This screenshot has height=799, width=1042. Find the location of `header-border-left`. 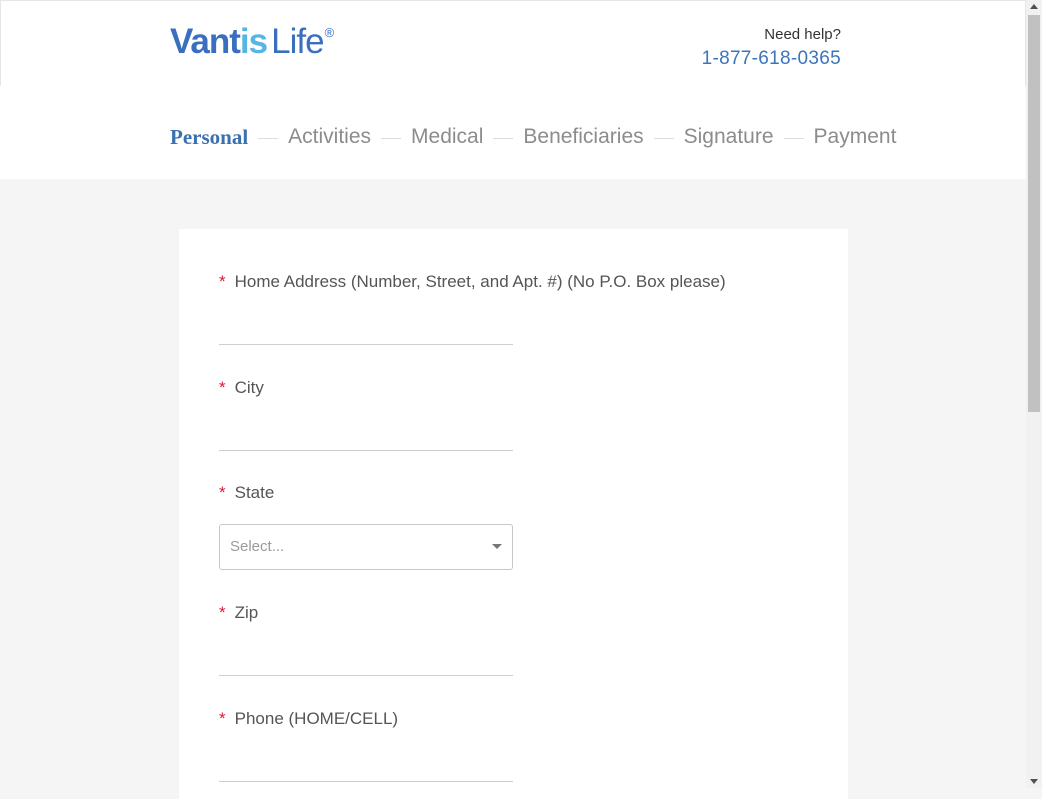

header-border-left is located at coordinates (0, 43).